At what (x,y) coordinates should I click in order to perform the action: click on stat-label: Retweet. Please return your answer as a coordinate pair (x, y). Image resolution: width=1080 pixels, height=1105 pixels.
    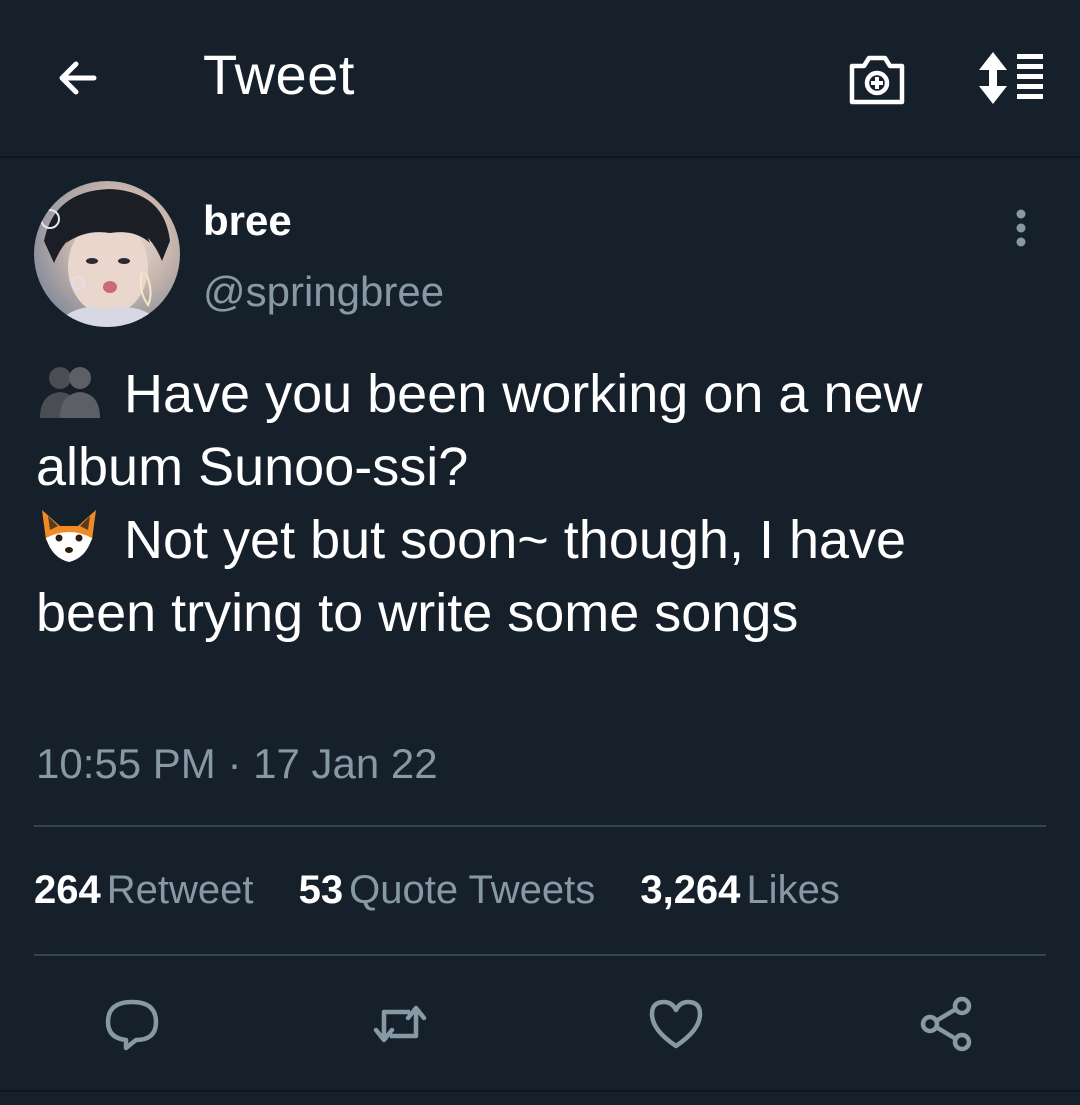
    Looking at the image, I should click on (180, 890).